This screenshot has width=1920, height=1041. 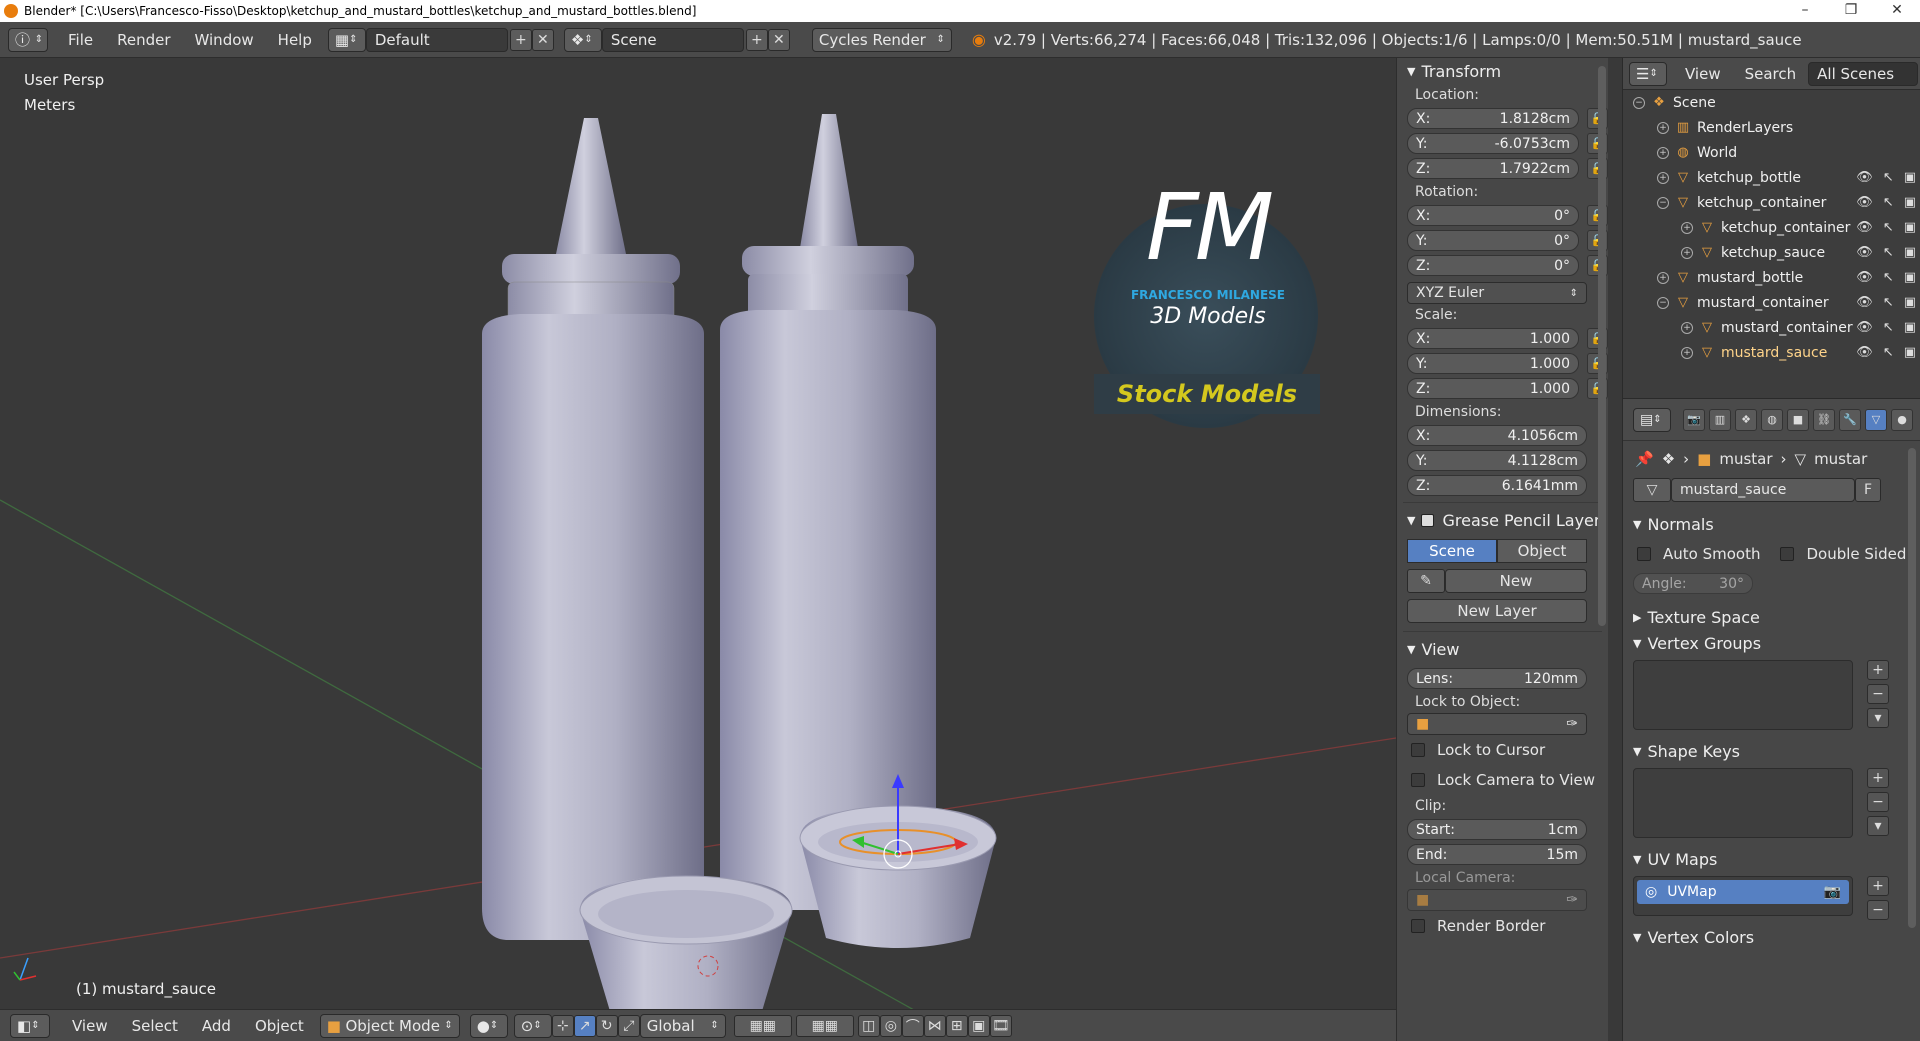 I want to click on uv-maps-panel-header: ▼ UV Maps, so click(x=1771, y=859).